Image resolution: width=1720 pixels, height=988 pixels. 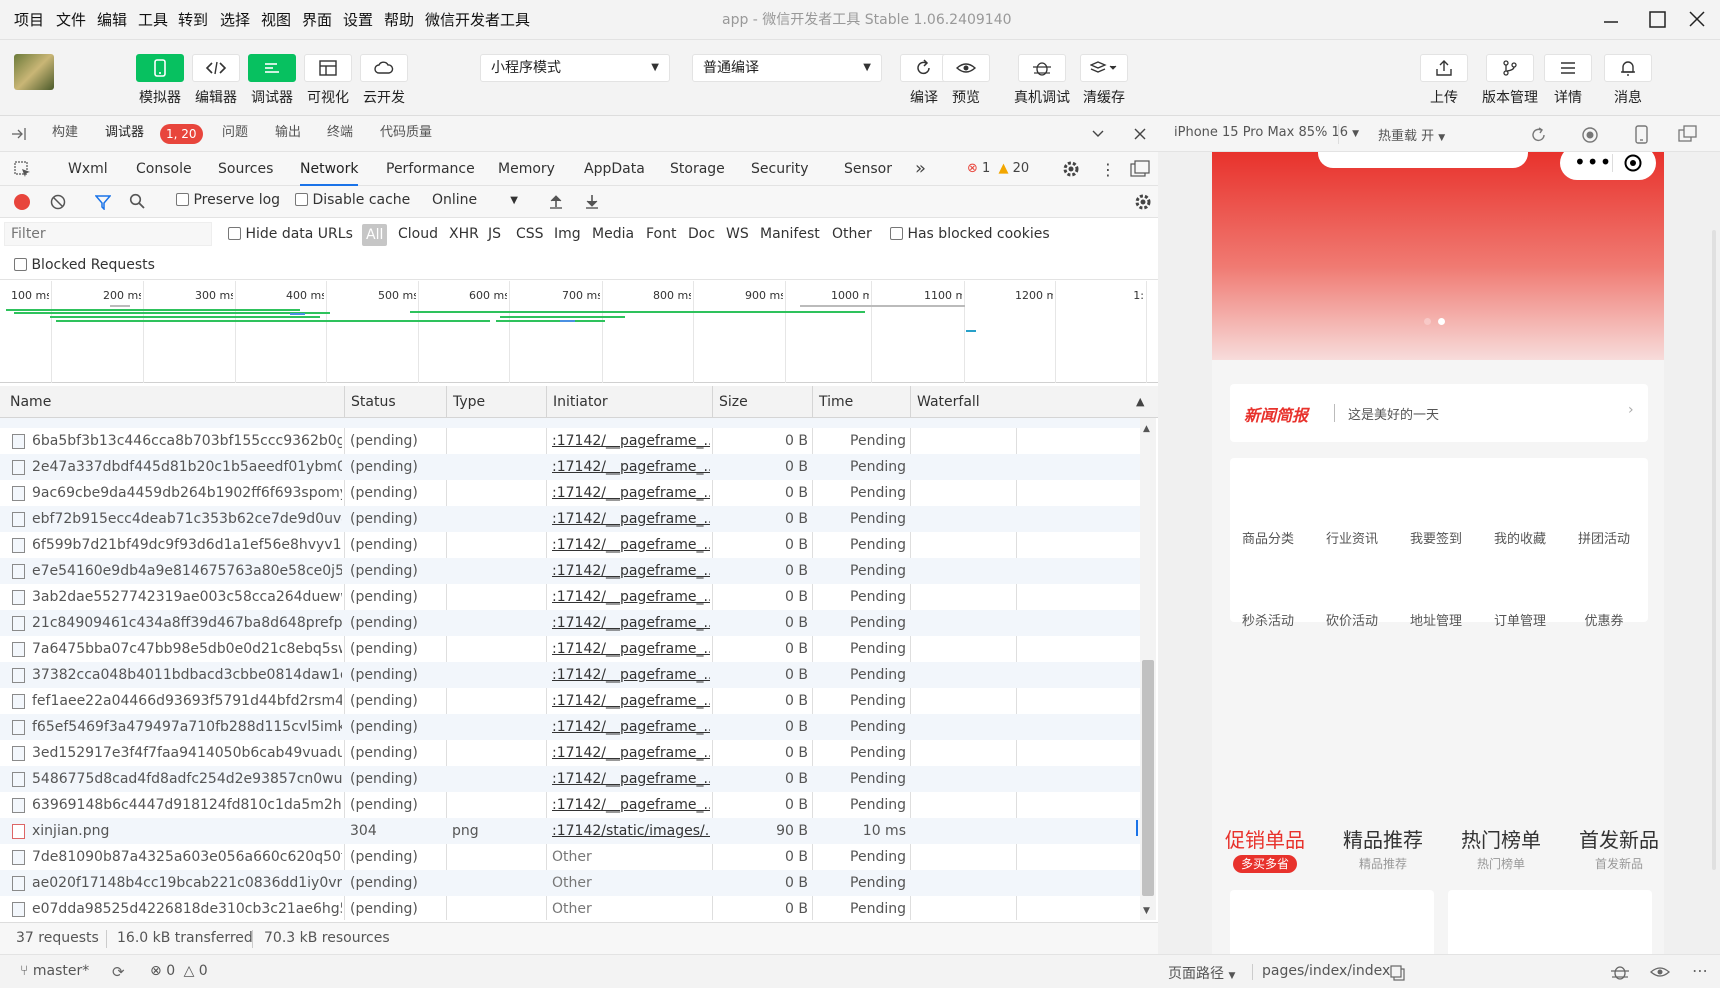 I want to click on type-filter-ws: WS, so click(x=737, y=234).